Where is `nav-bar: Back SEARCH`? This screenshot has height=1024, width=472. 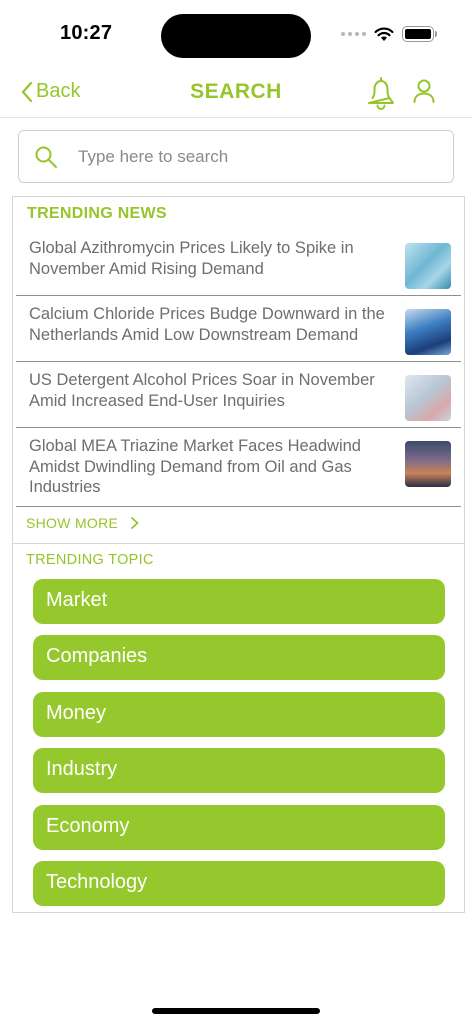 nav-bar: Back SEARCH is located at coordinates (236, 94).